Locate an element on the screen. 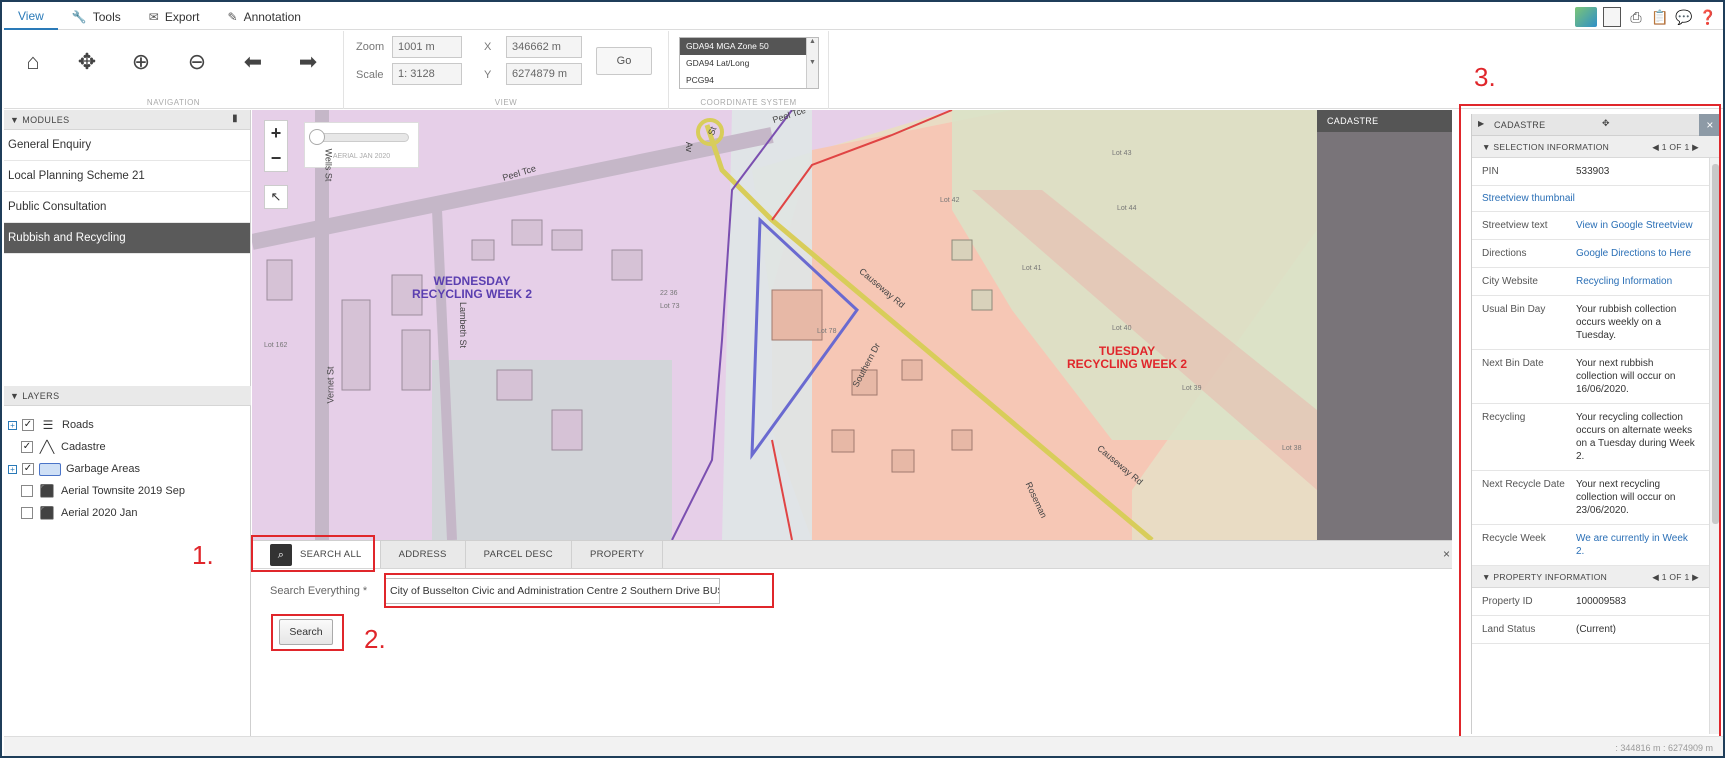 This screenshot has width=1725, height=758. zoom-field: 1001 m is located at coordinates (427, 47).